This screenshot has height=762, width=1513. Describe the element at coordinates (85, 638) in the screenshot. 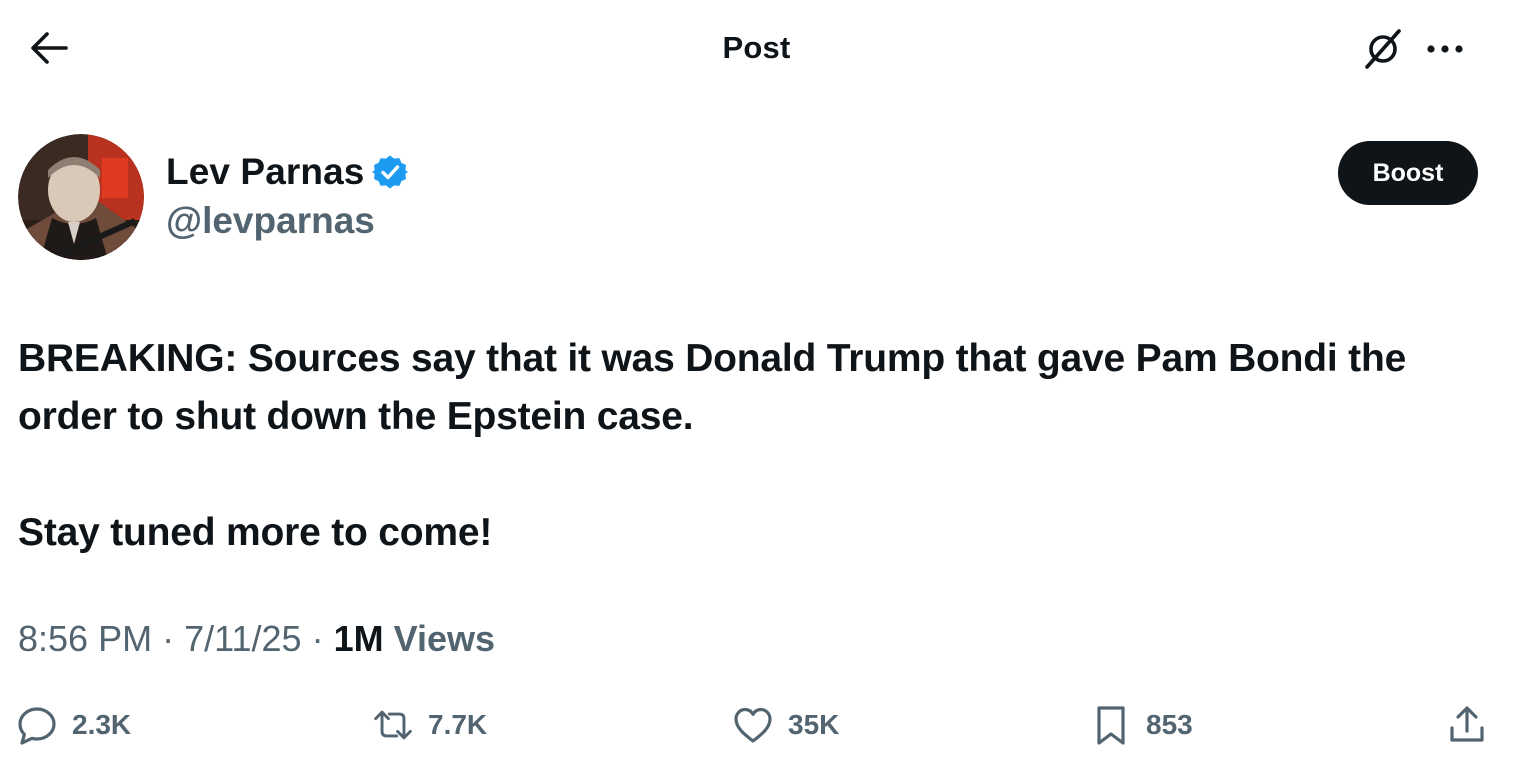

I see `post-time: 8:56 PM` at that location.